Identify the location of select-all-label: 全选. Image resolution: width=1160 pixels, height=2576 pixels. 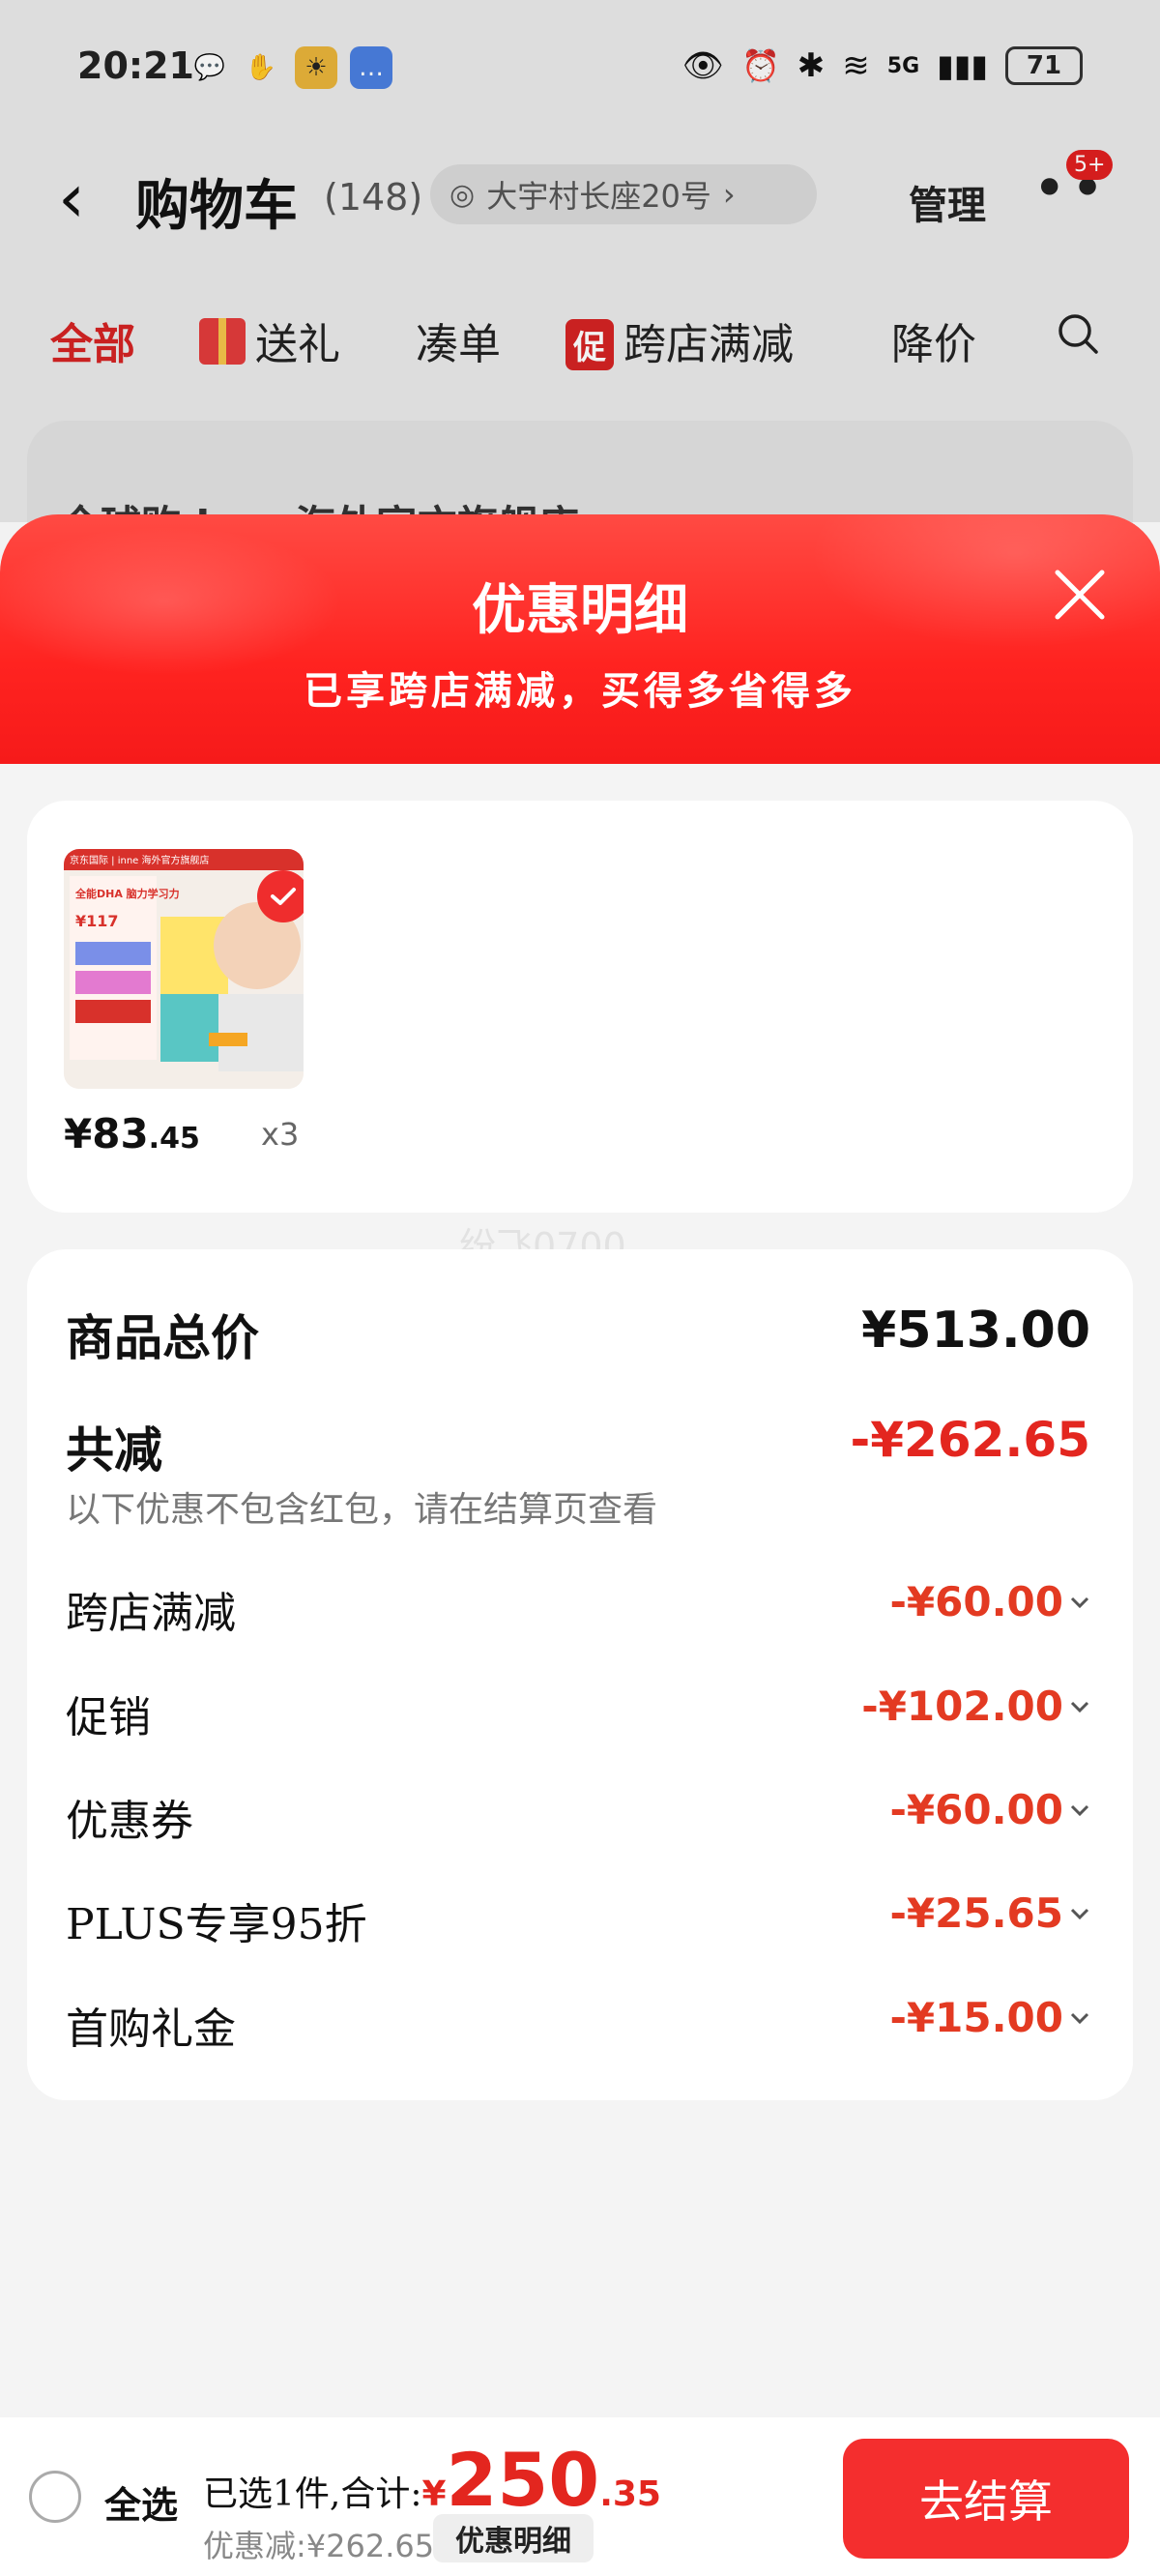
(141, 2502).